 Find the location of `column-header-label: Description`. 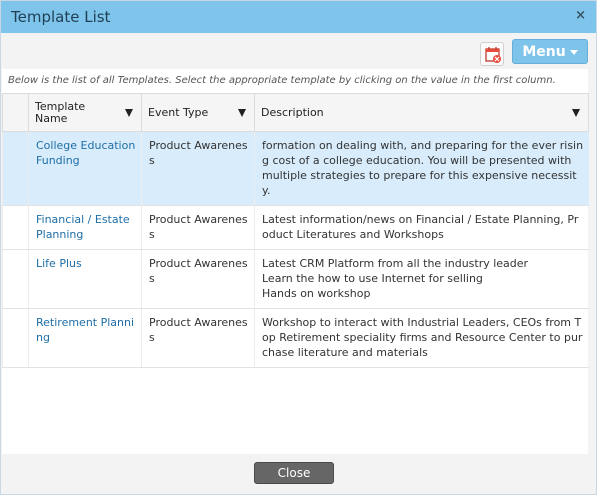

column-header-label: Description is located at coordinates (292, 112).